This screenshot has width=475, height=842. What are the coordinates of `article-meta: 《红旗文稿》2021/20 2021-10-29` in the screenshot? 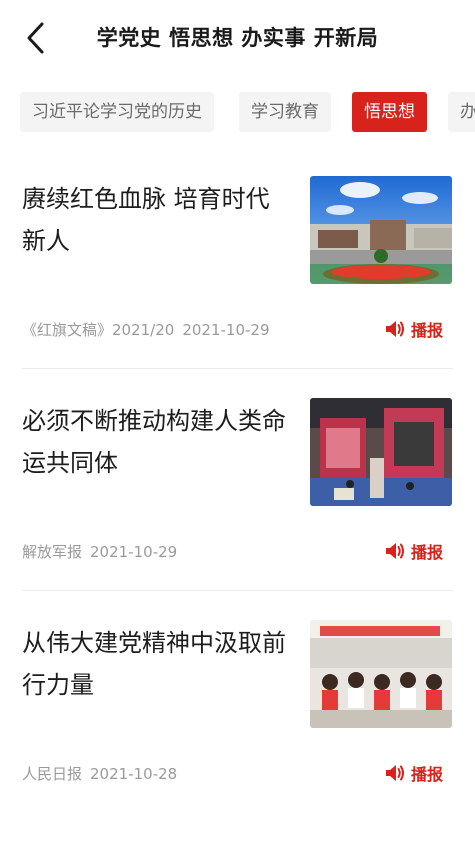 It's located at (146, 329).